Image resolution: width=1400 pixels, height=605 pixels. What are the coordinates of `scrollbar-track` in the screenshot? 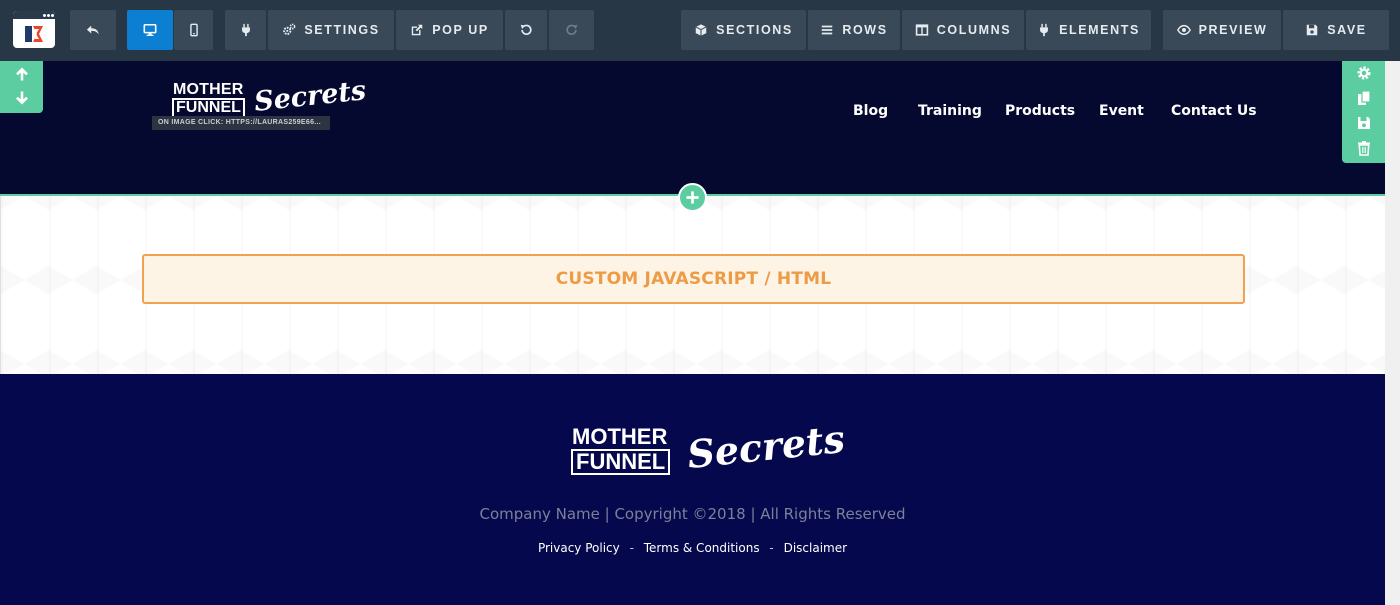 It's located at (1392, 333).